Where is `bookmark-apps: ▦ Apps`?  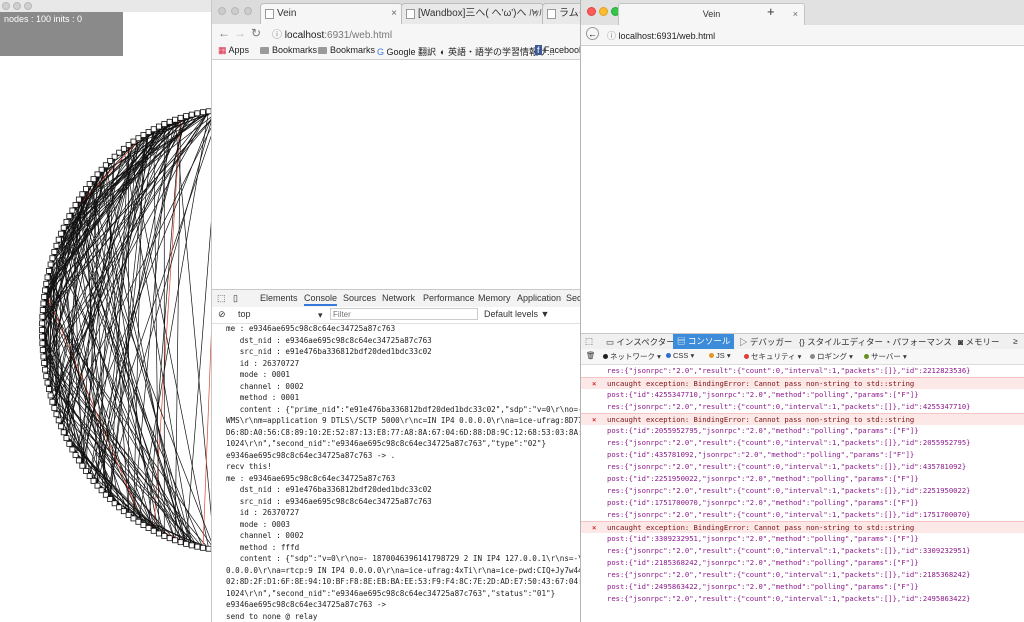 bookmark-apps: ▦ Apps is located at coordinates (233, 50).